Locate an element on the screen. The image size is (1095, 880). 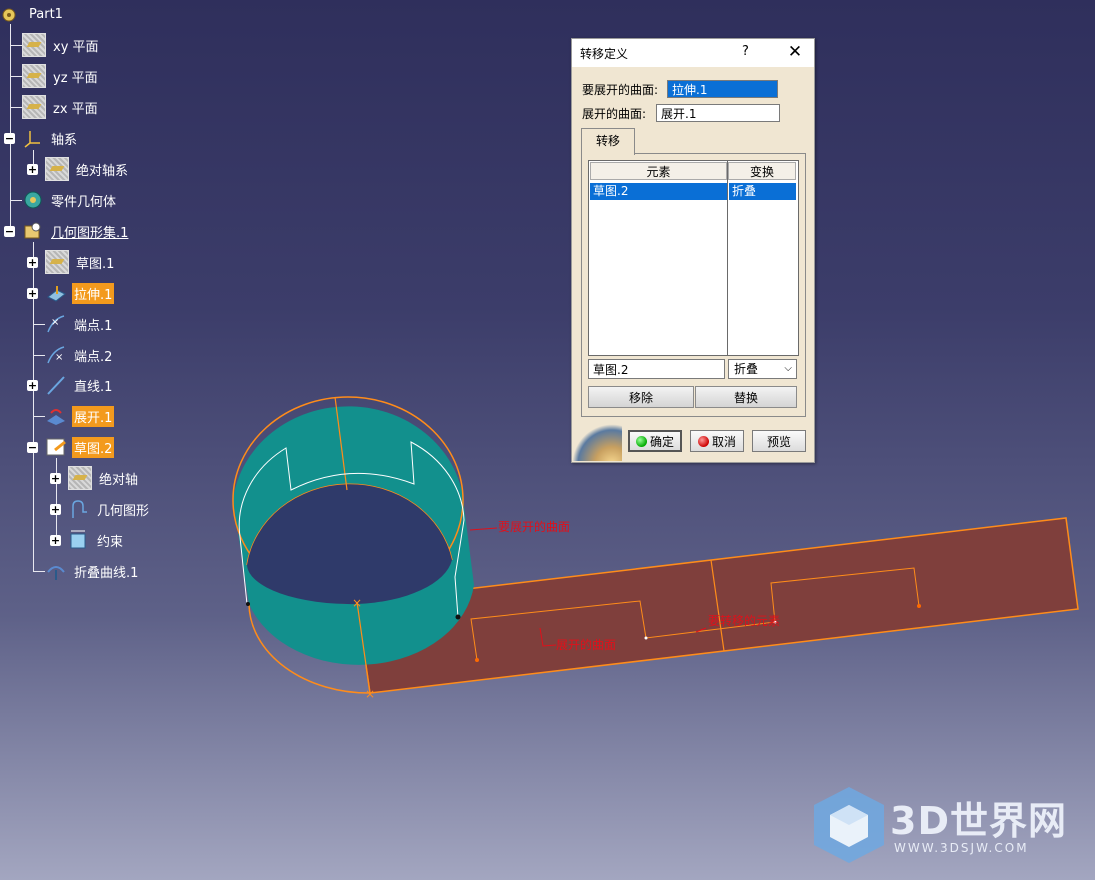
cancel-button-label: 取消 is located at coordinates (723, 441).